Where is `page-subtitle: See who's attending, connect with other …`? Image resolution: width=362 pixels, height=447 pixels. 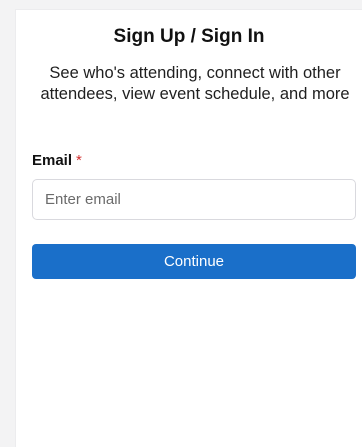 page-subtitle: See who's attending, connect with other … is located at coordinates (195, 83).